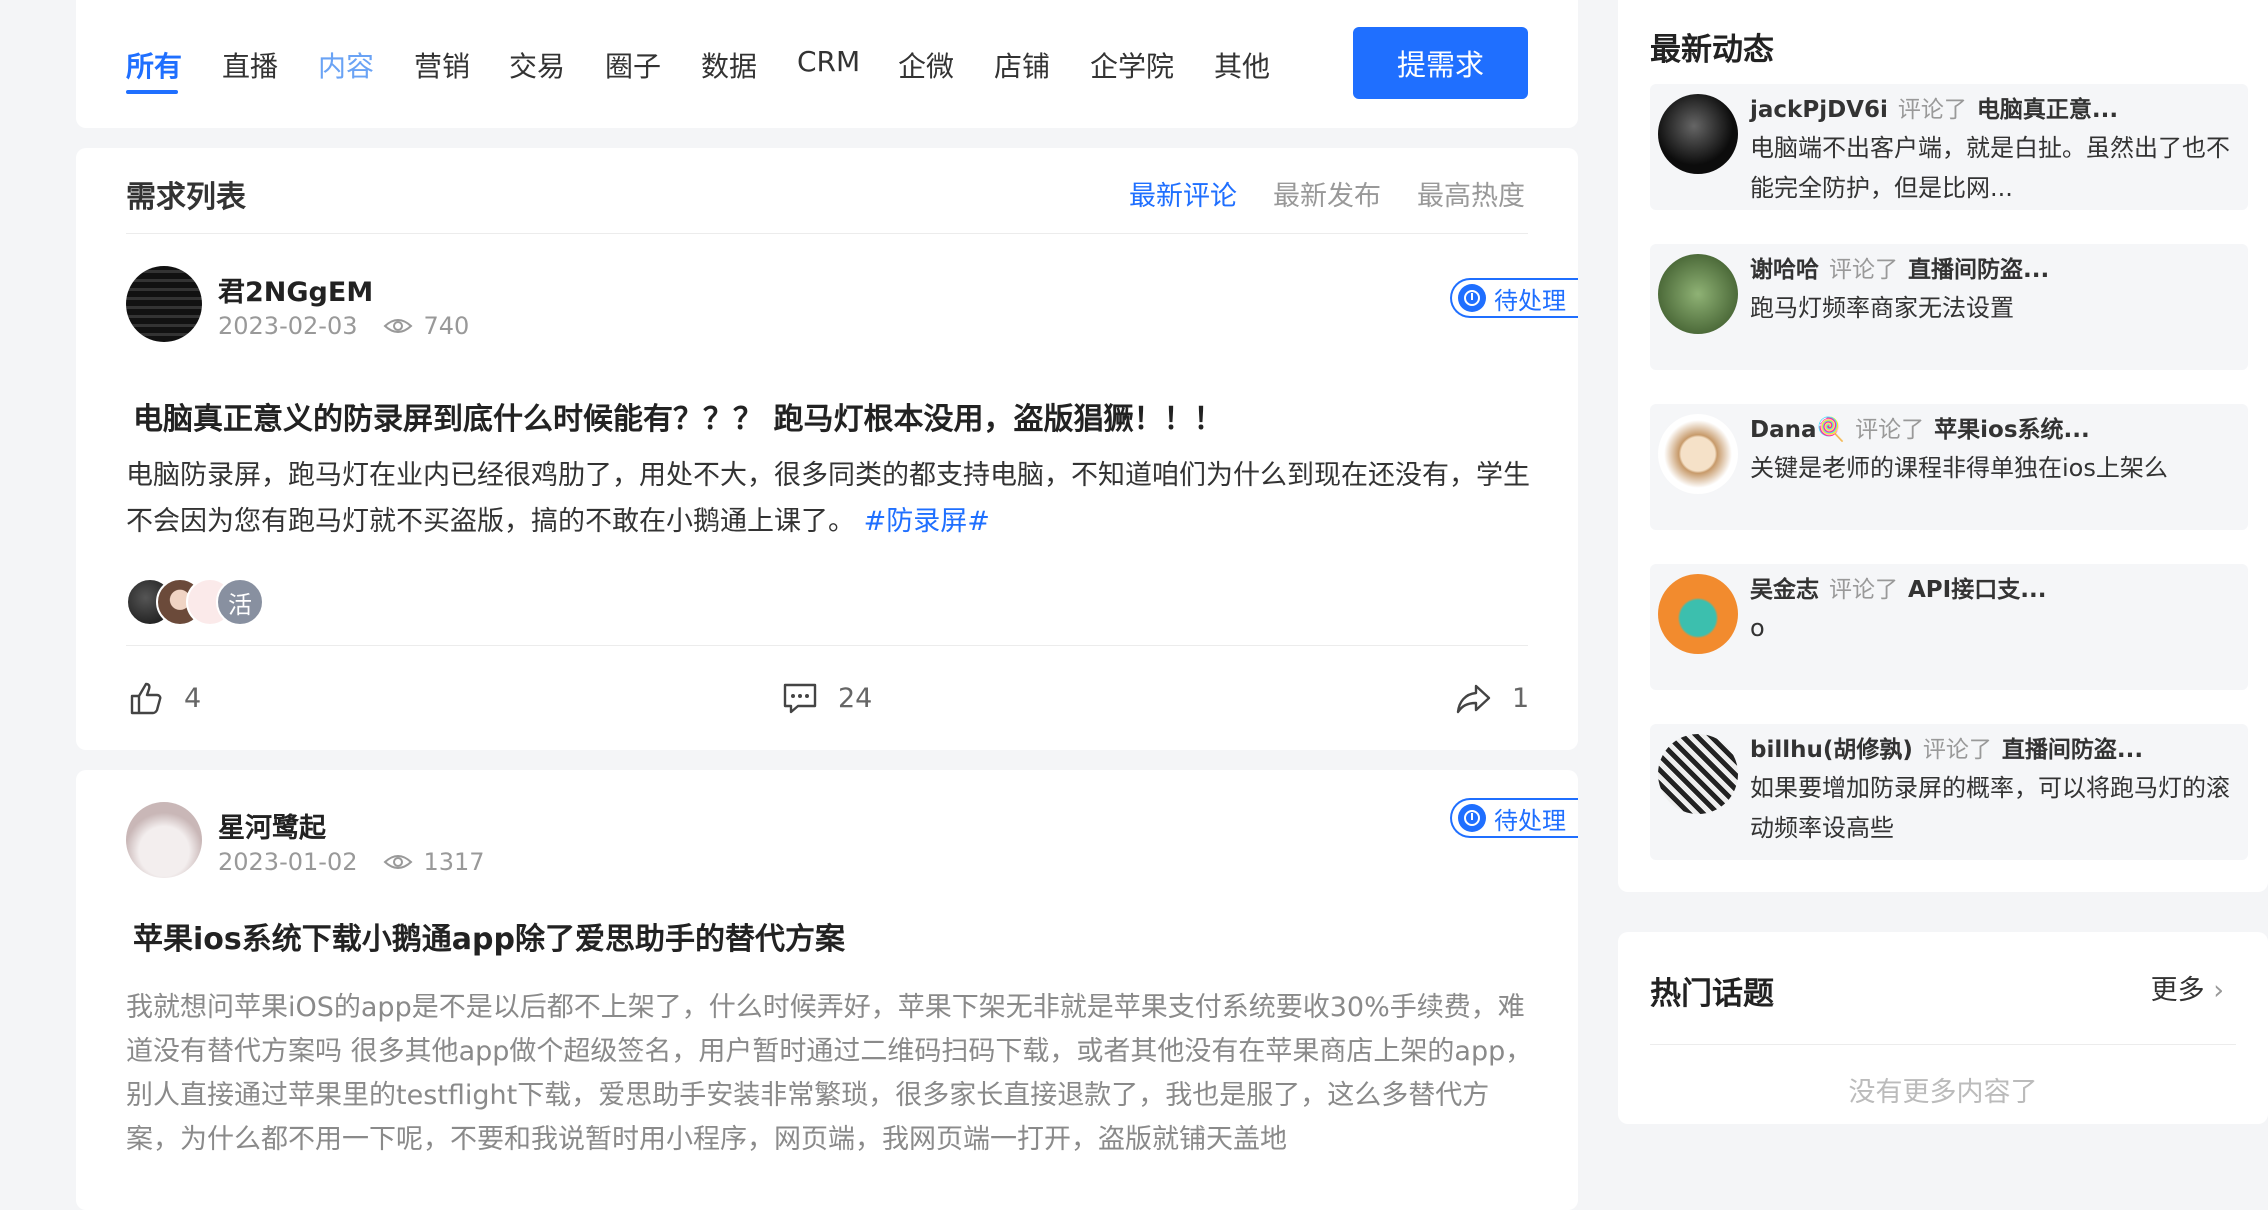 The width and height of the screenshot is (2268, 1210). Describe the element at coordinates (1797, 430) in the screenshot. I see `activity-user: Dana🍭` at that location.